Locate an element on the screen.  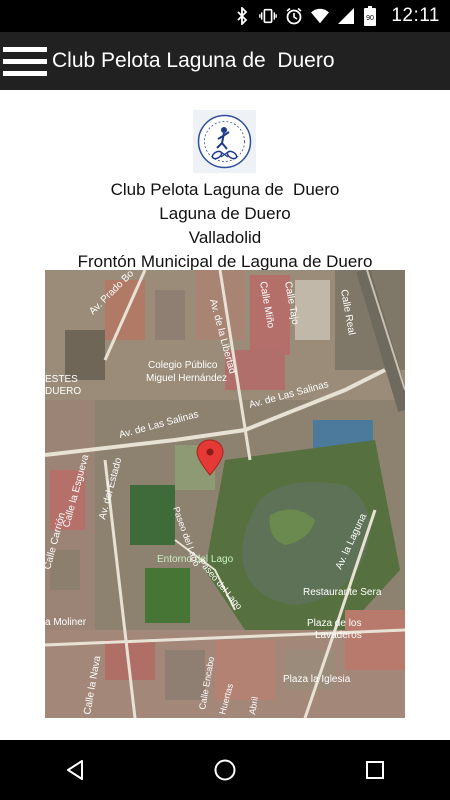
alarm-icon is located at coordinates (294, 16).